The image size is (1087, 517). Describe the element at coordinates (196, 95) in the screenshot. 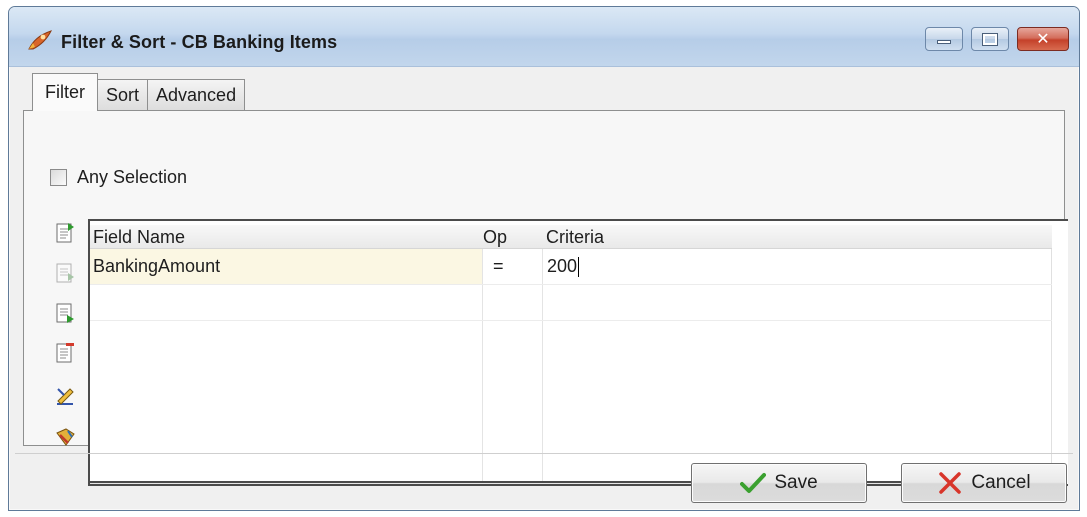

I see `tab-advanced: Advanced` at that location.